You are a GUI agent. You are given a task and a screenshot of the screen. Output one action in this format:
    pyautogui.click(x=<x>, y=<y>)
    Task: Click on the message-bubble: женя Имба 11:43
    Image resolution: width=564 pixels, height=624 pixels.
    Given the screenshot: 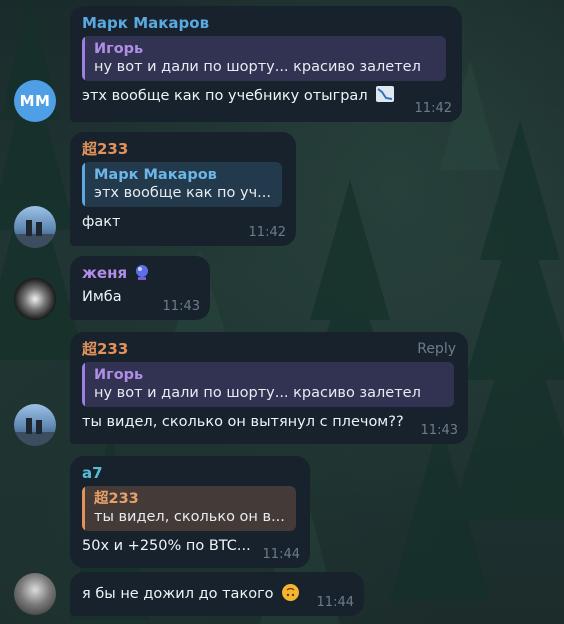 What is the action you would take?
    pyautogui.click(x=140, y=288)
    